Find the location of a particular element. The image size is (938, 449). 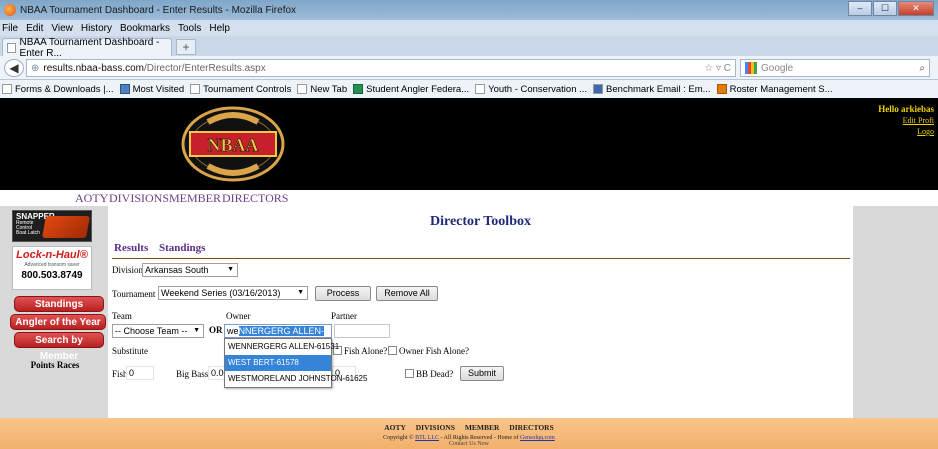

bookmark-label: Tournament Controls is located at coordinates (247, 89).